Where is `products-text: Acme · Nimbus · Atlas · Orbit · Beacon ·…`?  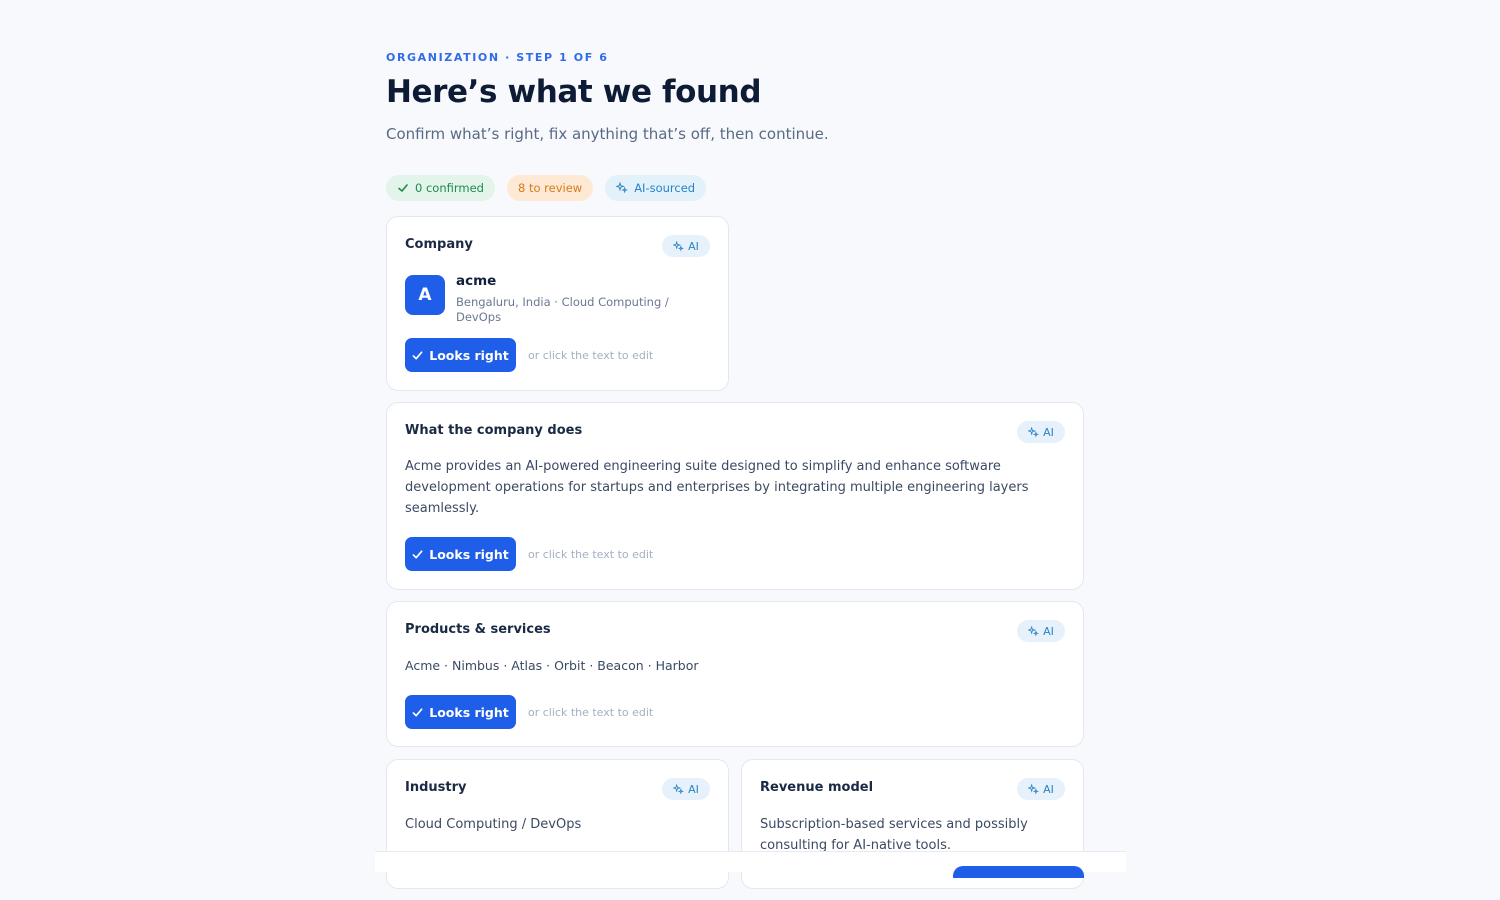
products-text: Acme · Nimbus · Atlas · Orbit · Beacon ·… is located at coordinates (720, 665).